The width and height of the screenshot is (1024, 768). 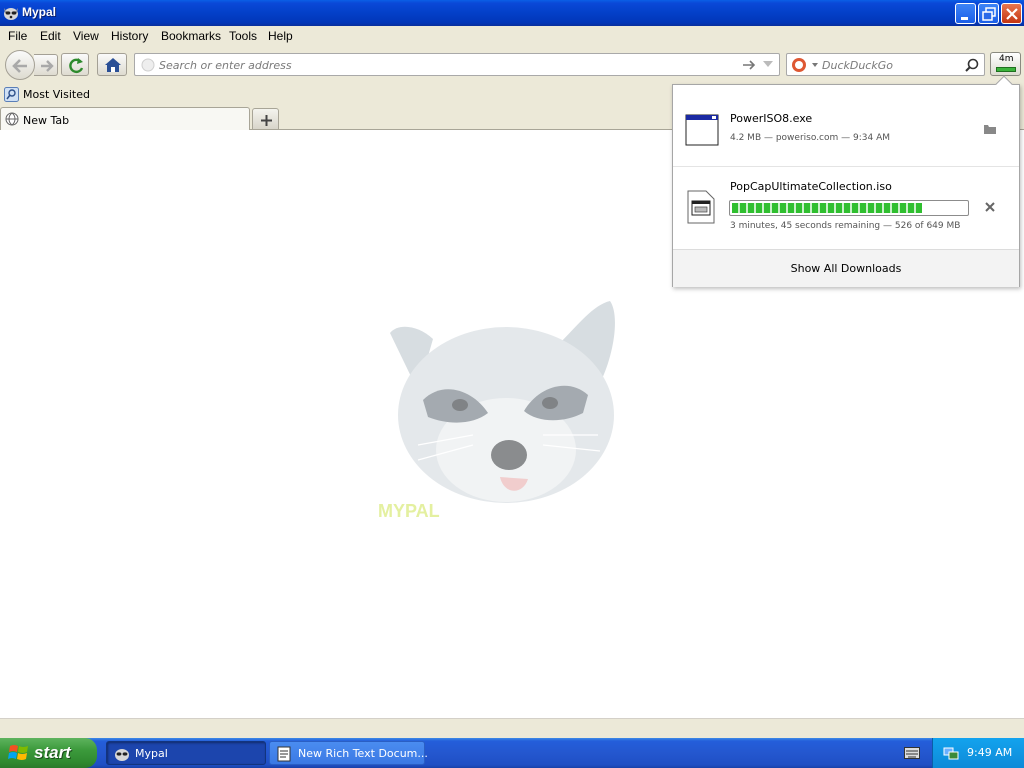 What do you see at coordinates (409, 511) in the screenshot?
I see `mypal-logo-wordmark: MYPAL` at bounding box center [409, 511].